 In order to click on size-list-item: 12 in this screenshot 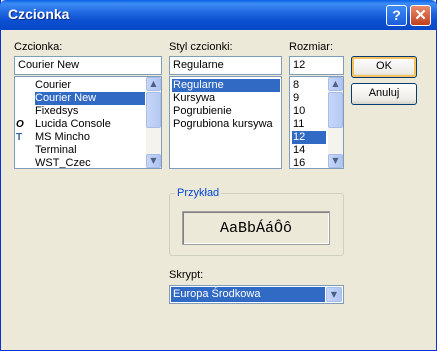, I will do `click(309, 137)`.